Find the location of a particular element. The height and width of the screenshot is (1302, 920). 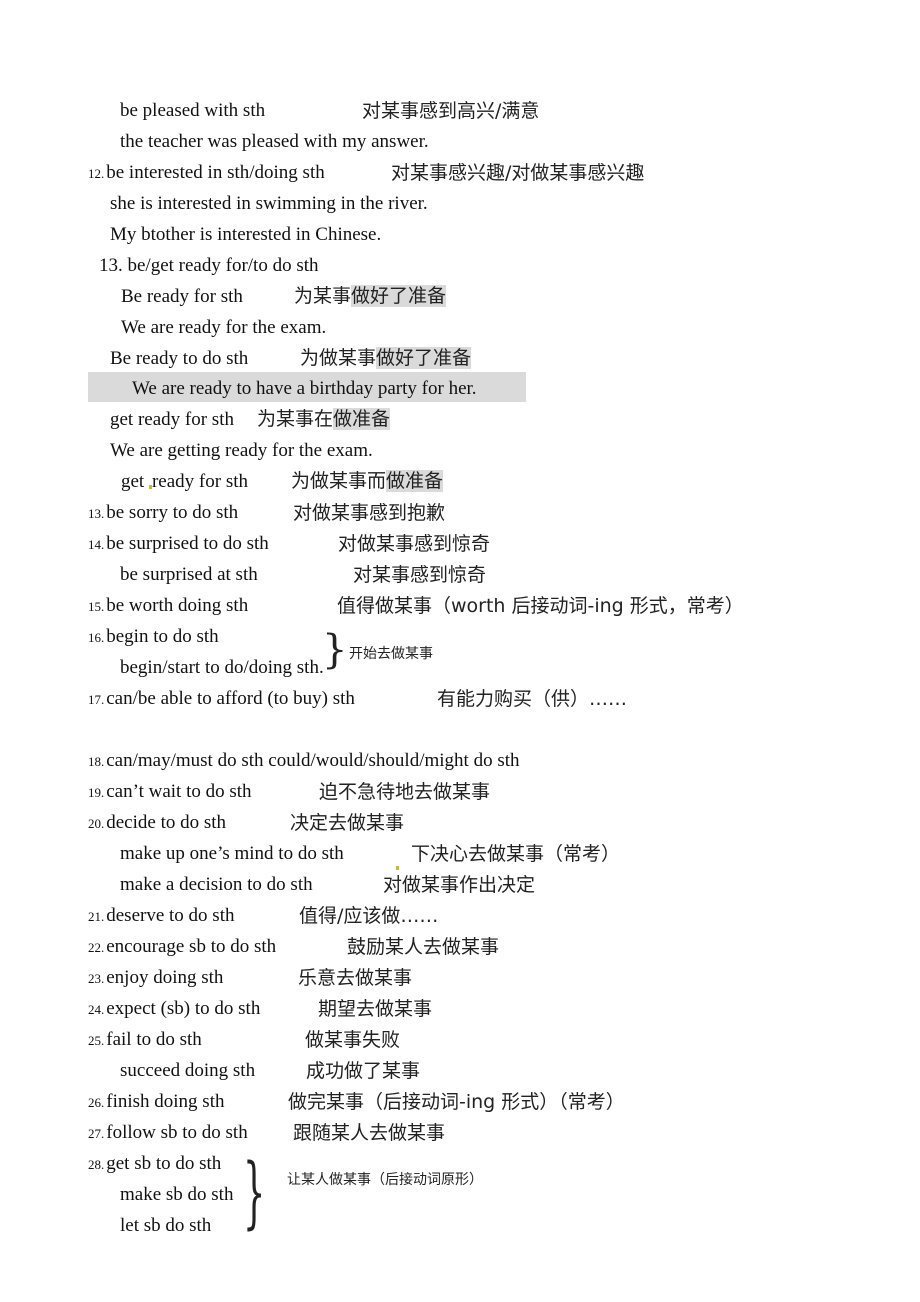

item-number: 17. is located at coordinates (96, 699).